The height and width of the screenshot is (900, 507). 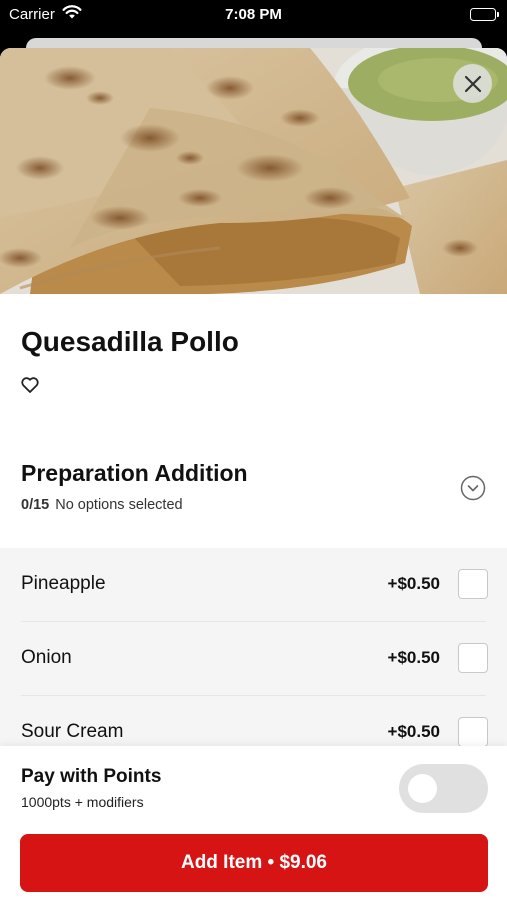 What do you see at coordinates (72, 731) in the screenshot?
I see `option-name: Sour Cream` at bounding box center [72, 731].